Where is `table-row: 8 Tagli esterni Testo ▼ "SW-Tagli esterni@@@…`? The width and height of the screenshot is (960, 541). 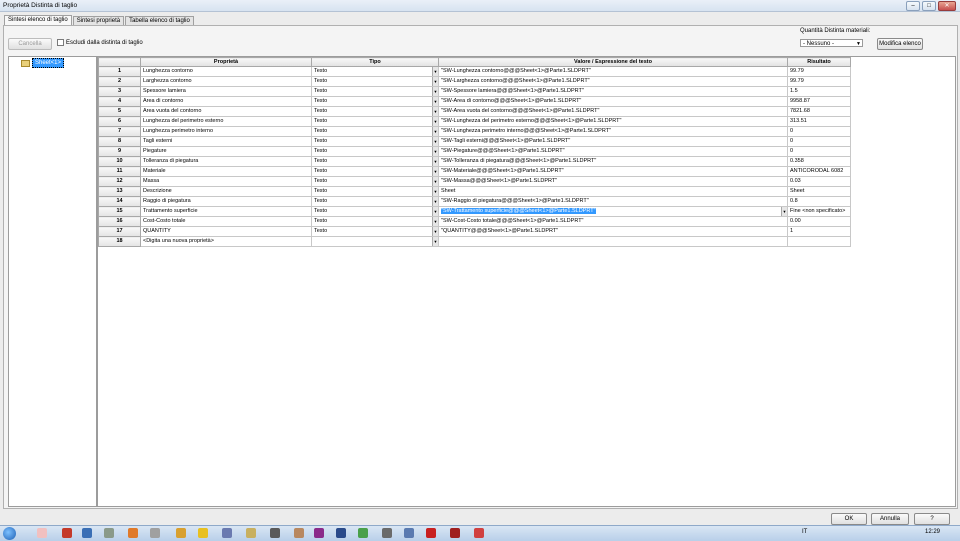
table-row: 8 Tagli esterni Testo ▼ "SW-Tagli esterni@@@… is located at coordinates (474, 141).